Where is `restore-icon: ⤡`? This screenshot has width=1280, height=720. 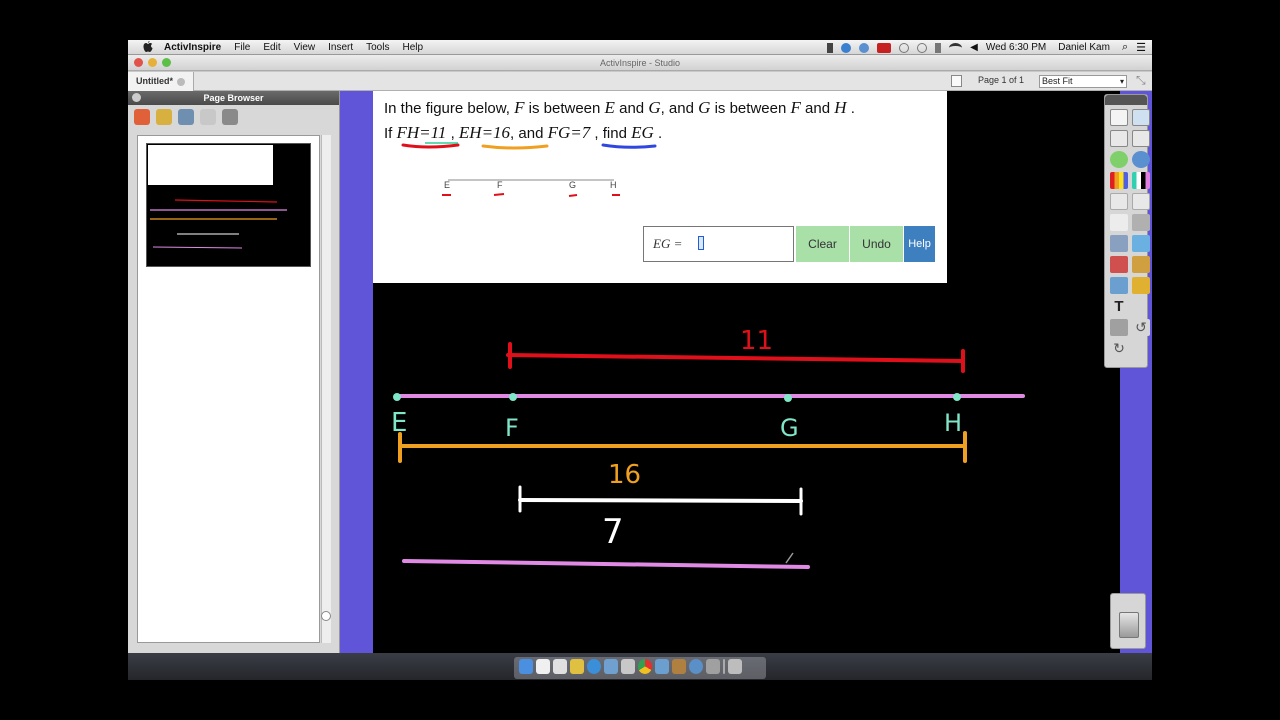
restore-icon: ⤡ is located at coordinates (1142, 80).